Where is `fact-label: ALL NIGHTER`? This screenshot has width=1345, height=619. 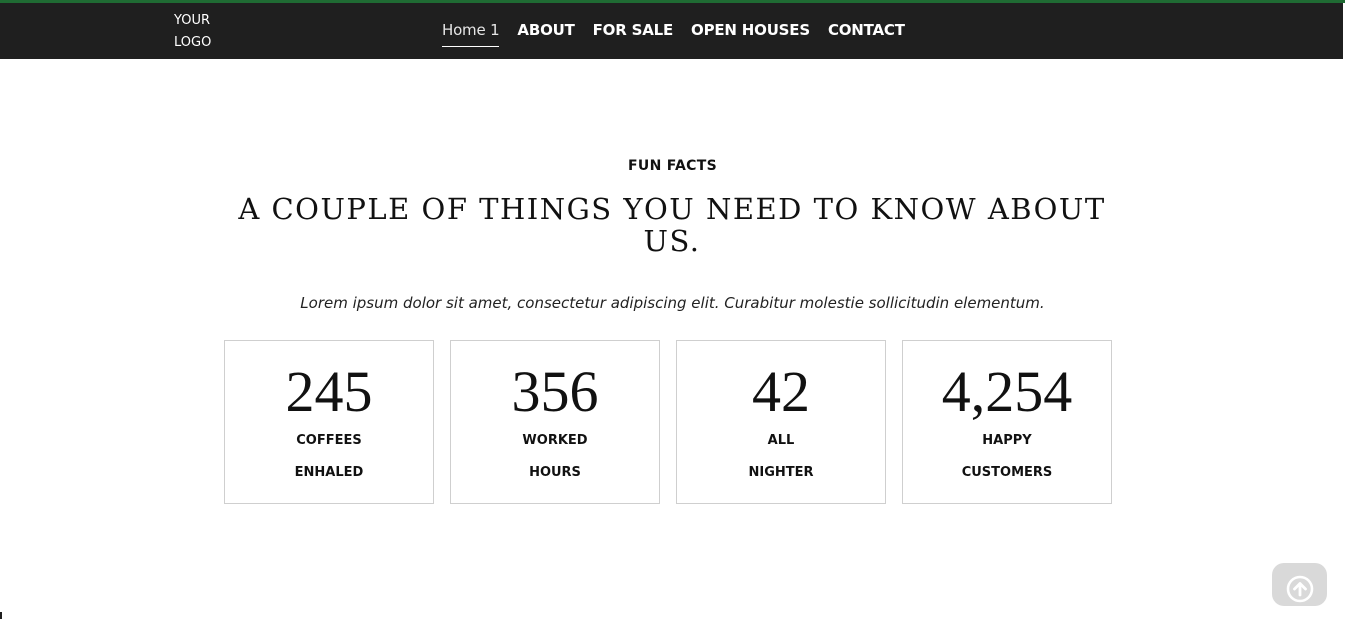 fact-label: ALL NIGHTER is located at coordinates (781, 457).